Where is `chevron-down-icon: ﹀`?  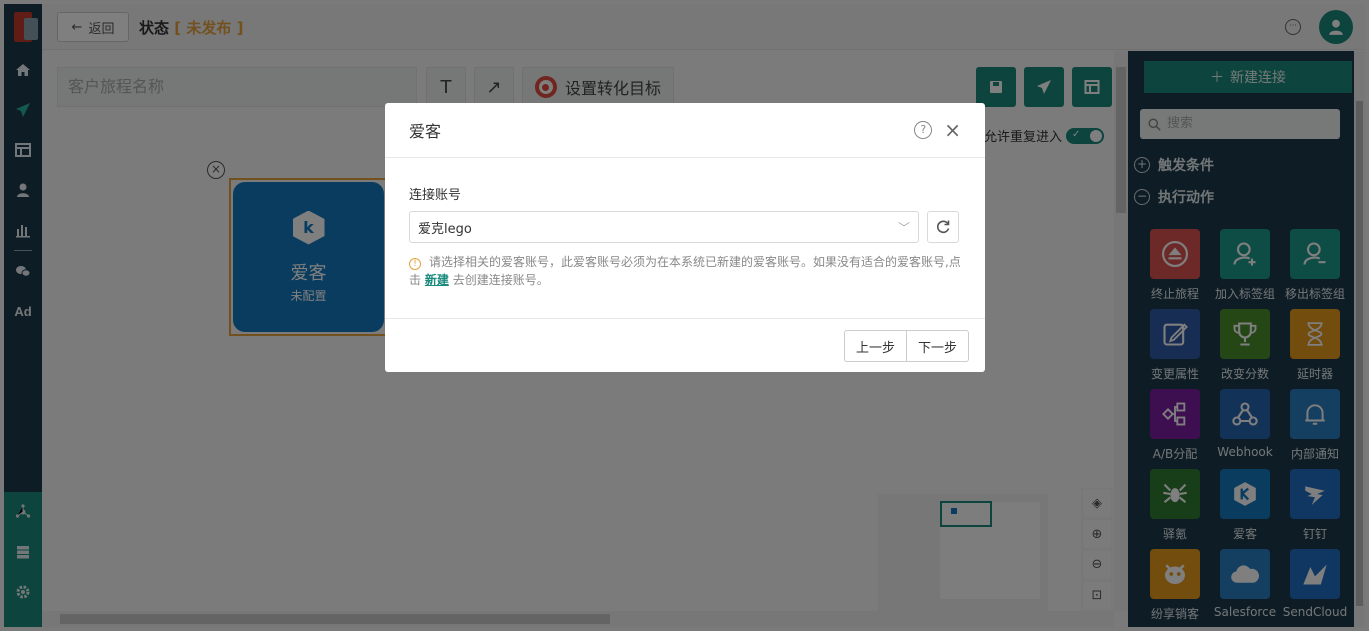
chevron-down-icon: ﹀ is located at coordinates (903, 227).